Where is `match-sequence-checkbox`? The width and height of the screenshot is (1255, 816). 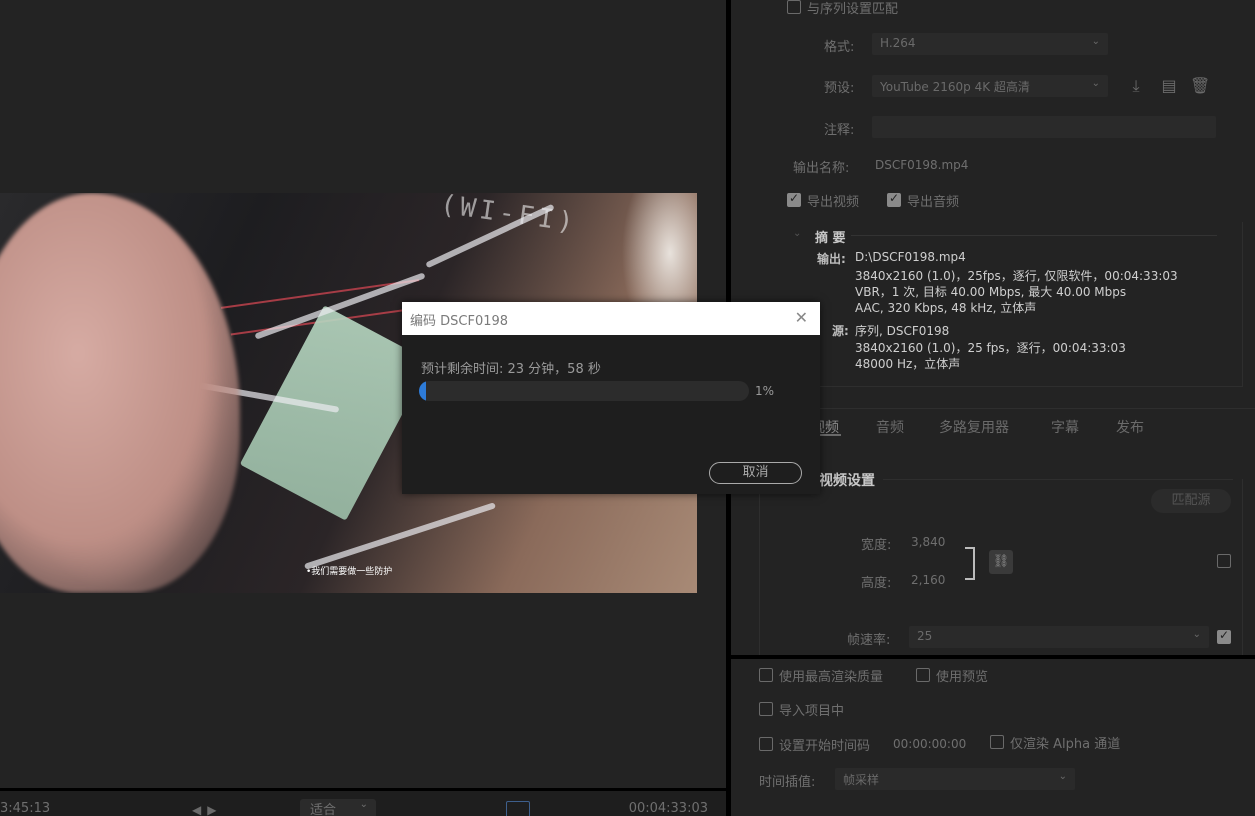 match-sequence-checkbox is located at coordinates (794, 7).